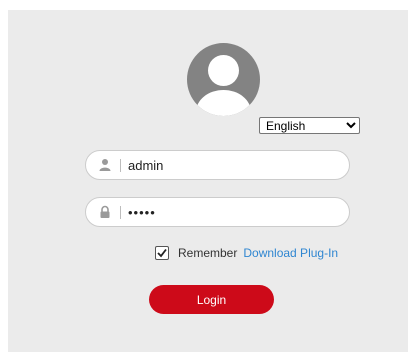  I want to click on password-input, so click(228, 212).